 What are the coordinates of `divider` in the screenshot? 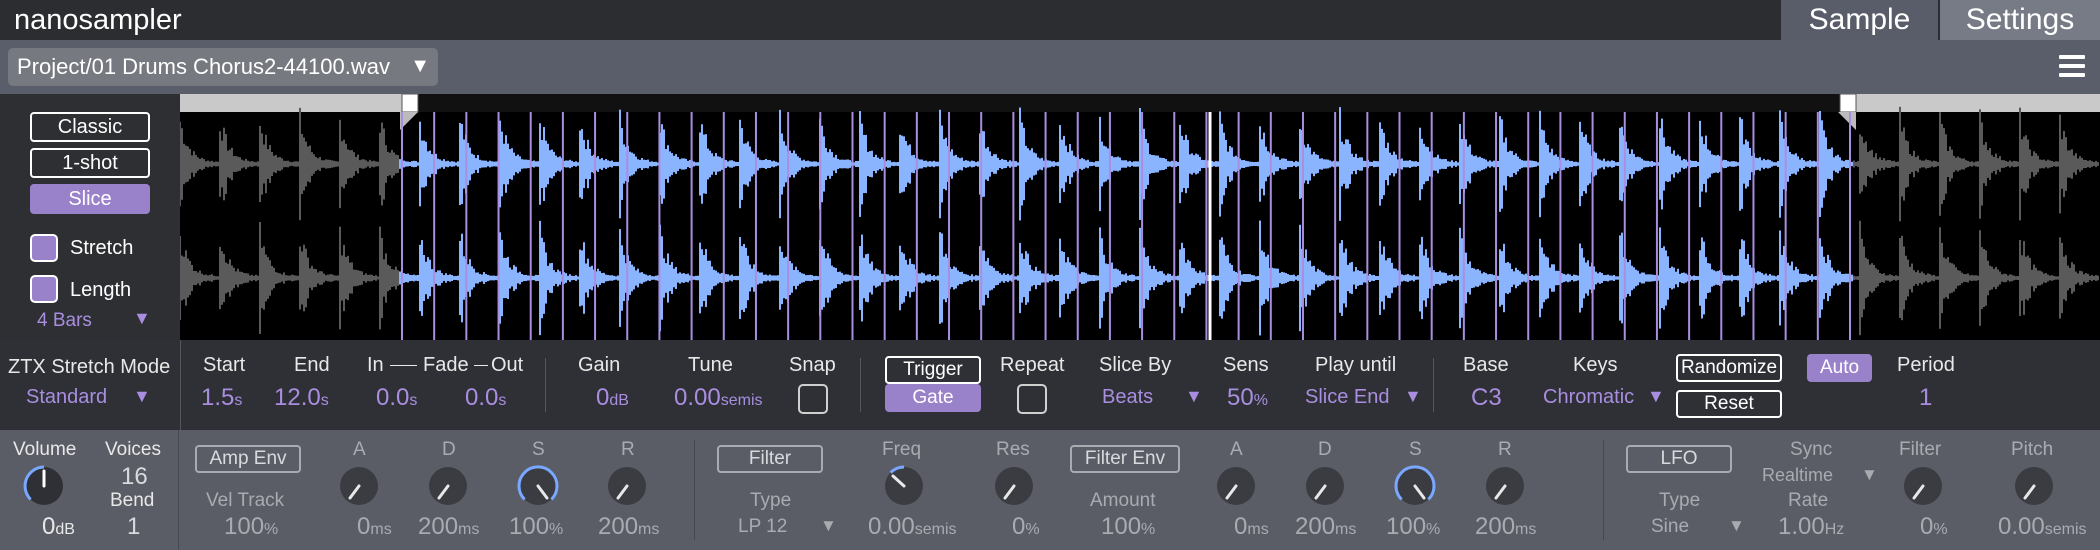 It's located at (180, 385).